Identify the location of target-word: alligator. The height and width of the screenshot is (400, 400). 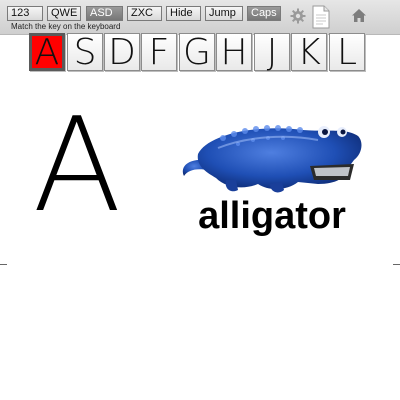
(272, 216).